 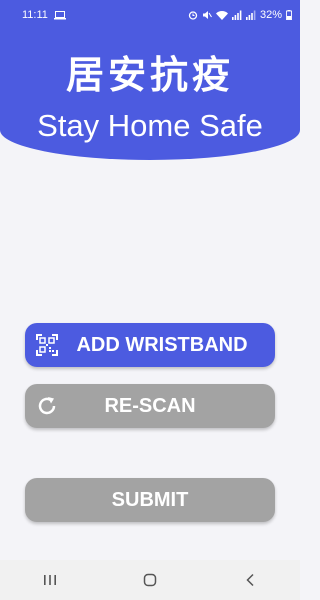 I want to click on status-time: 11:11, so click(x=35, y=15).